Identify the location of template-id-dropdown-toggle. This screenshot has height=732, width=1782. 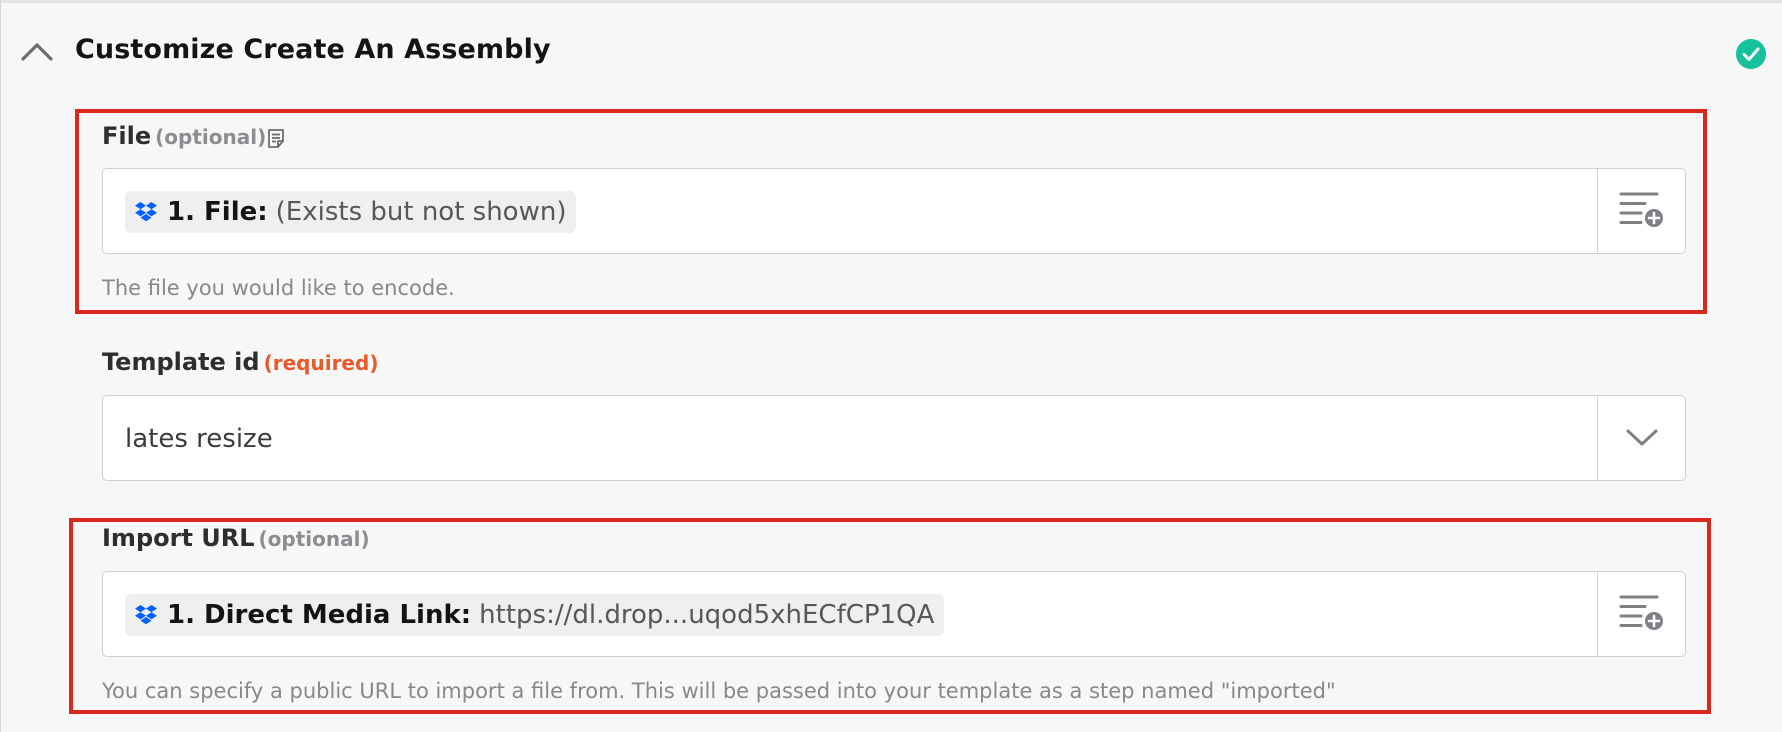
(1641, 438).